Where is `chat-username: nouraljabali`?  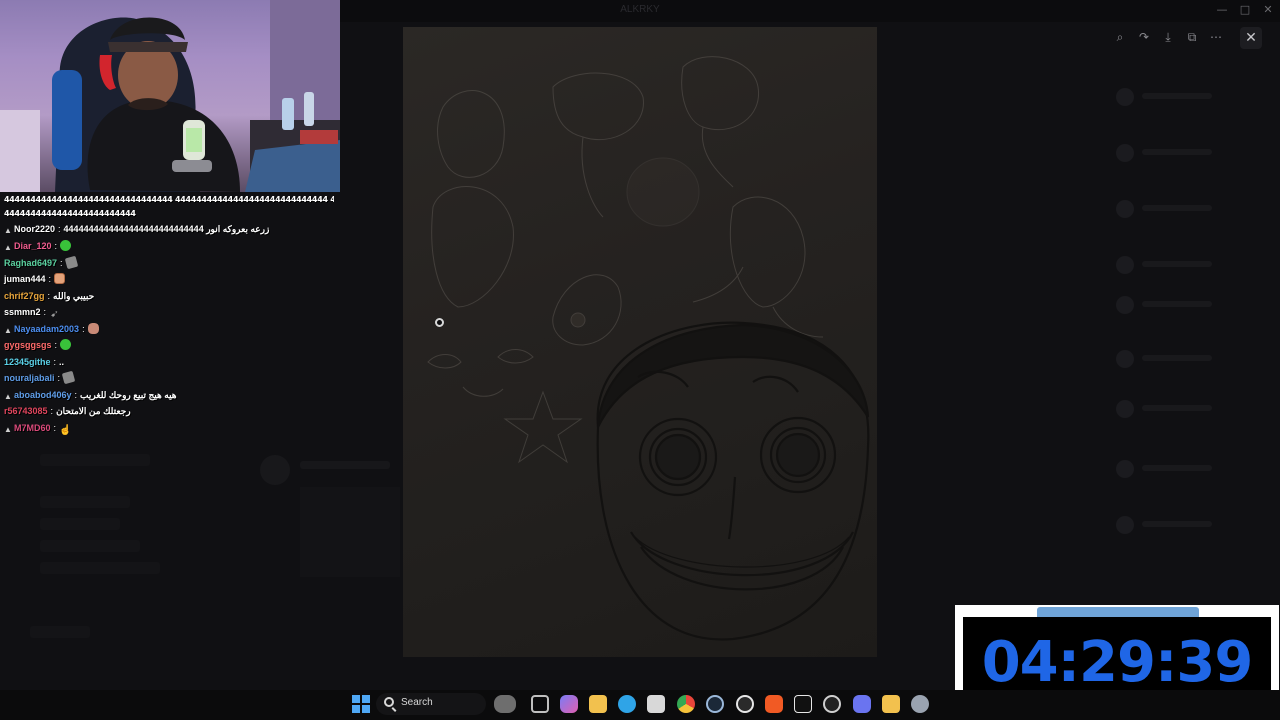 chat-username: nouraljabali is located at coordinates (29, 378).